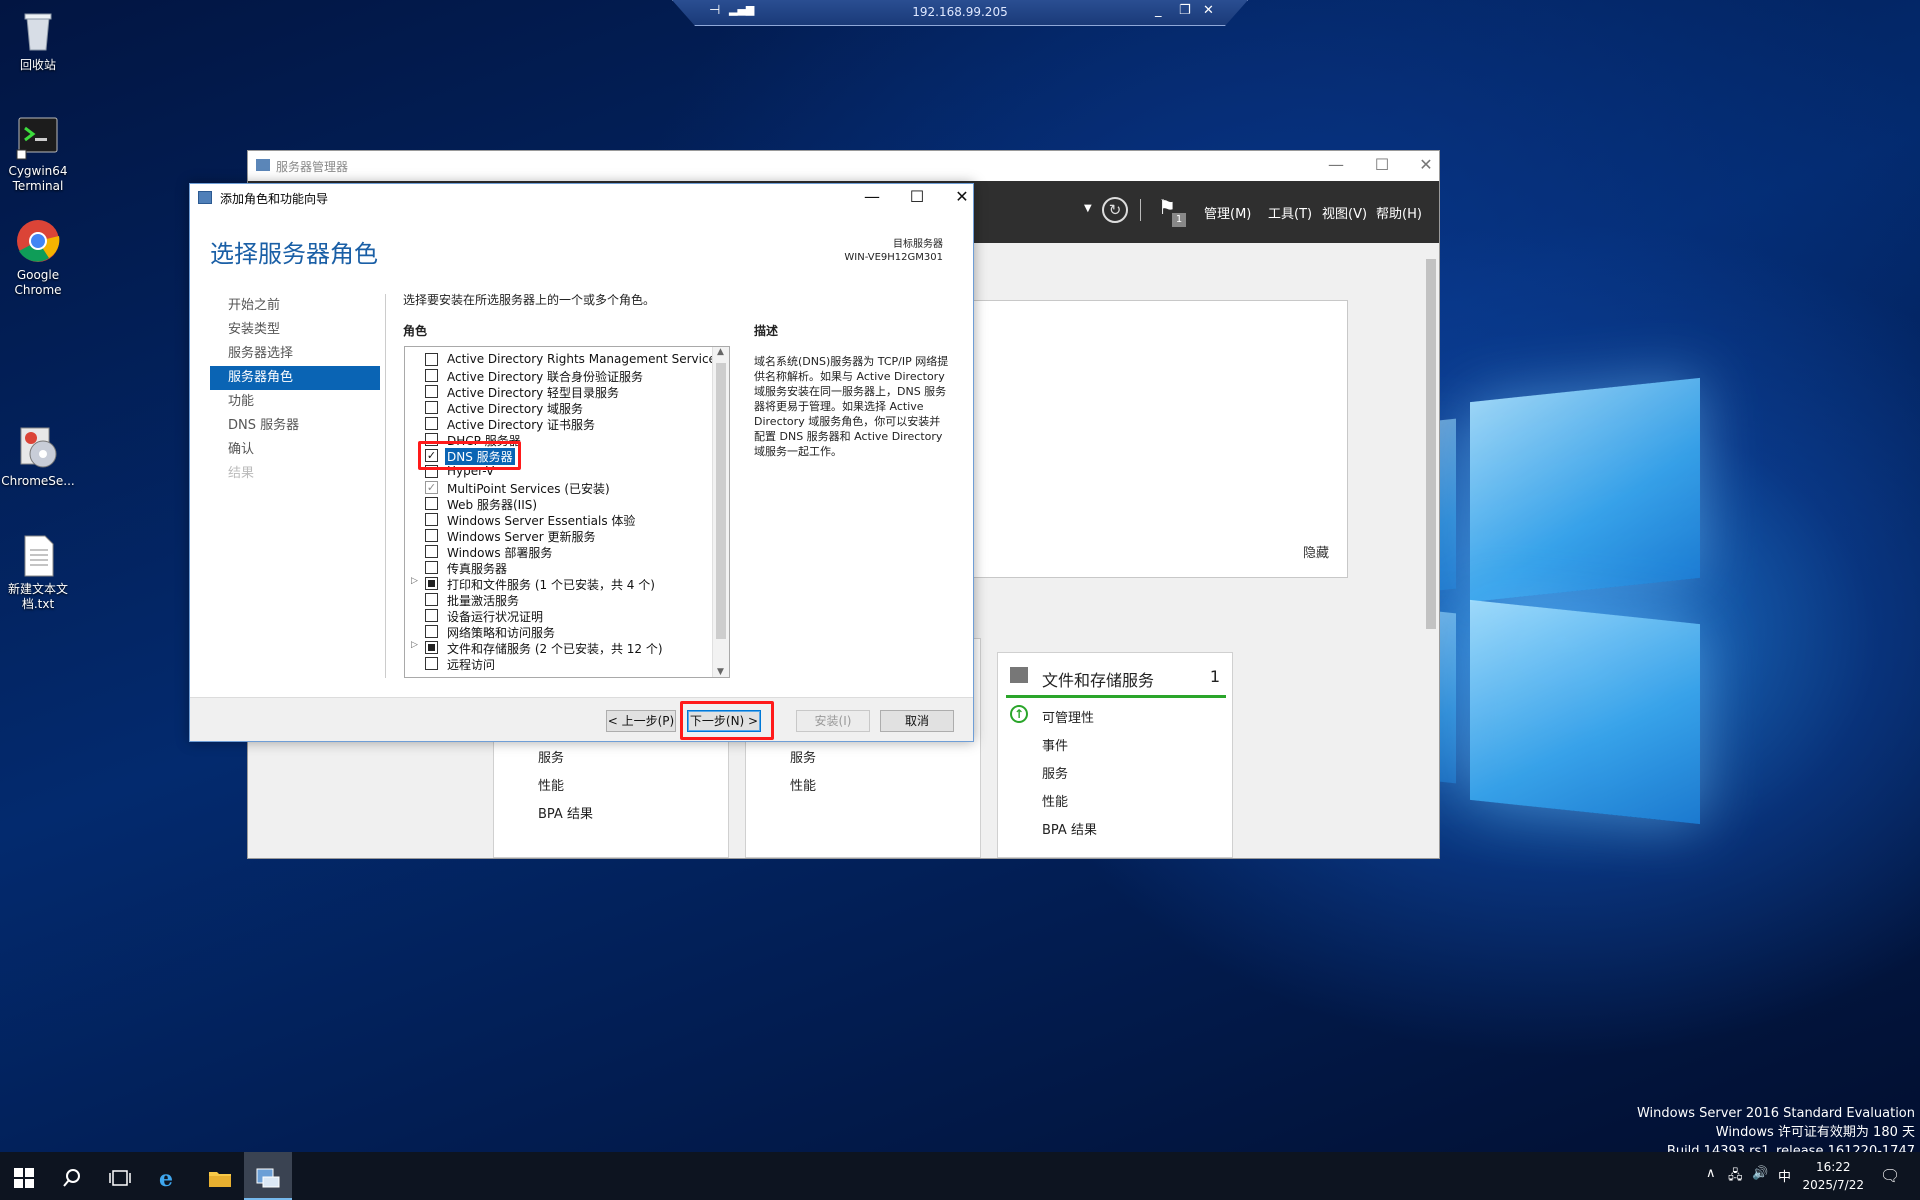  I want to click on dropdown-arrow-icon: ▼, so click(1088, 208).